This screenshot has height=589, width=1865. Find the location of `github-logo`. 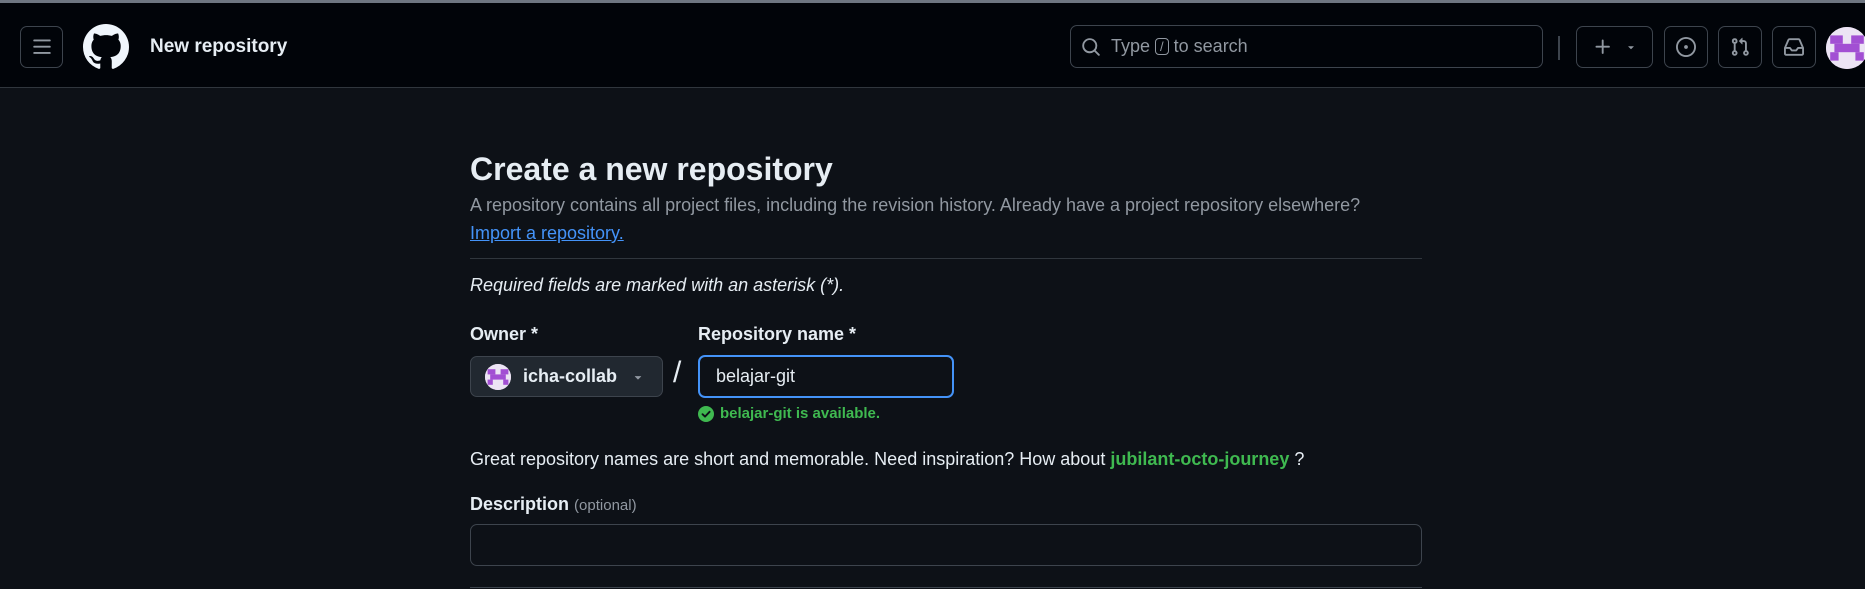

github-logo is located at coordinates (106, 47).